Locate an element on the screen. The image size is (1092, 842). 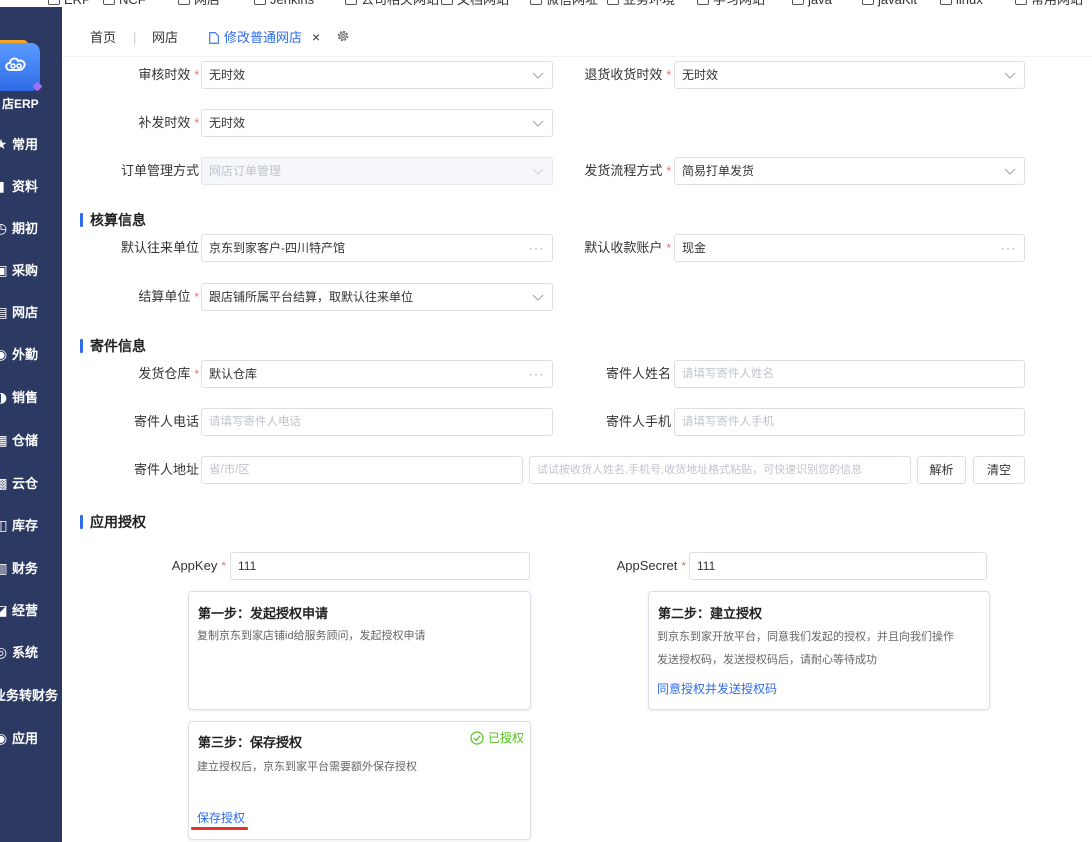
sidebar-item-label: 库存 is located at coordinates (25, 525).